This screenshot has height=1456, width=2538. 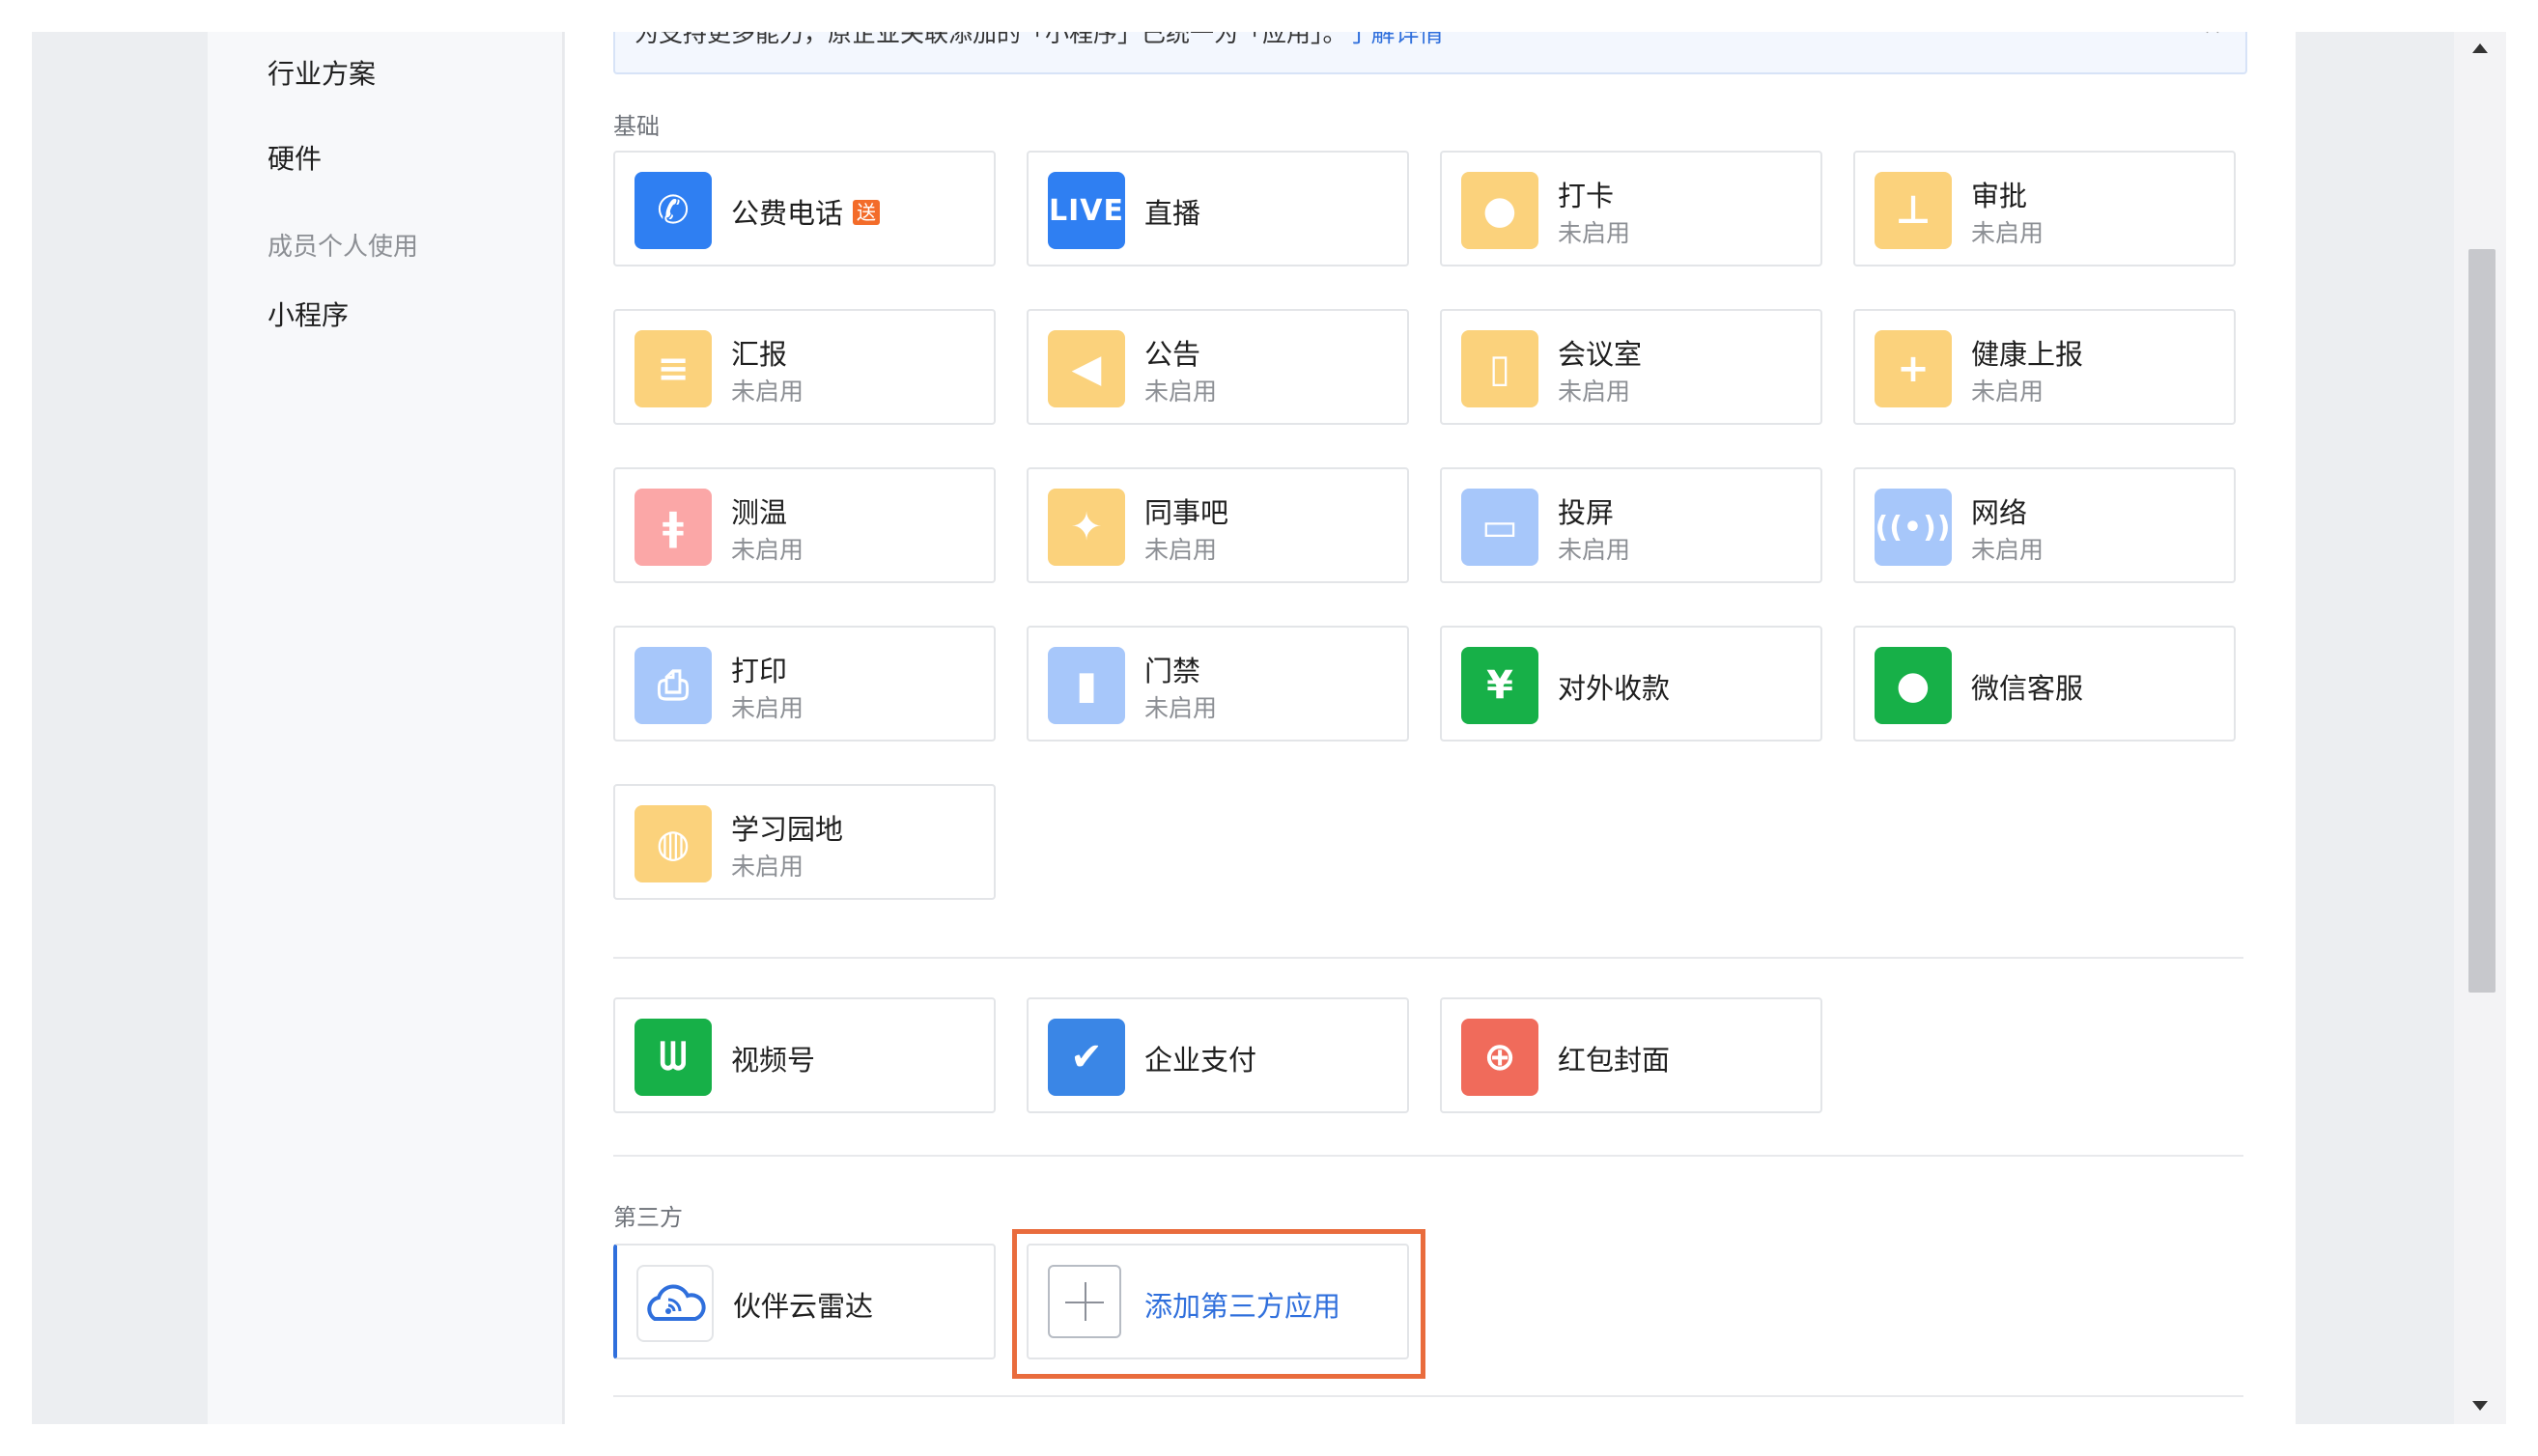 What do you see at coordinates (673, 686) in the screenshot?
I see `icon-glyph: ⎙` at bounding box center [673, 686].